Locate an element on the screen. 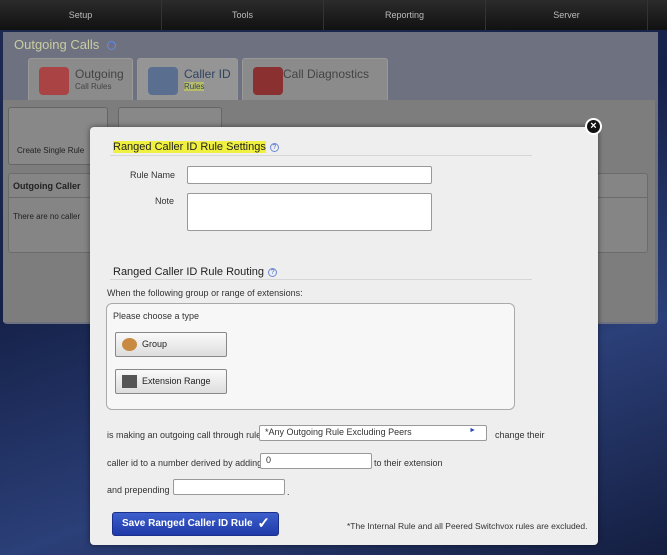 This screenshot has height=555, width=667. nav-server: Server is located at coordinates (567, 15).